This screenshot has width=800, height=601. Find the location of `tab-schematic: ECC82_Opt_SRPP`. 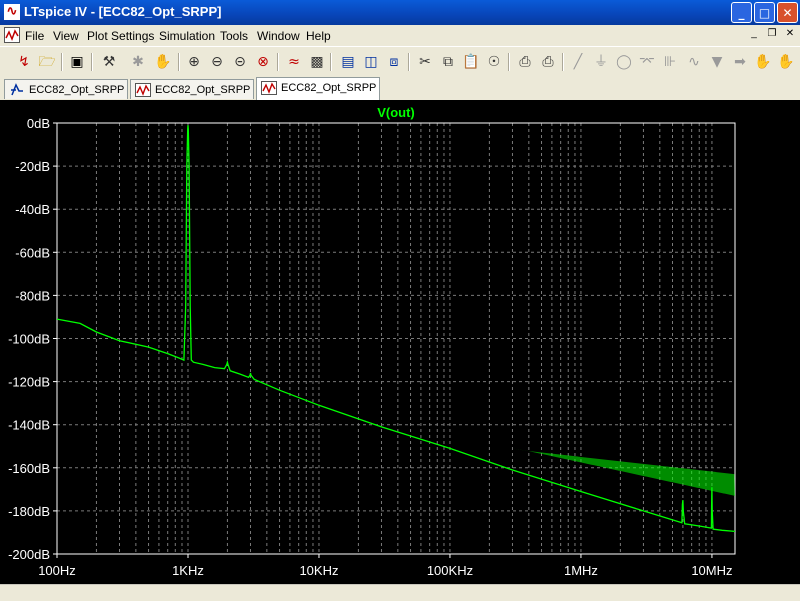

tab-schematic: ECC82_Opt_SRPP is located at coordinates (66, 89).